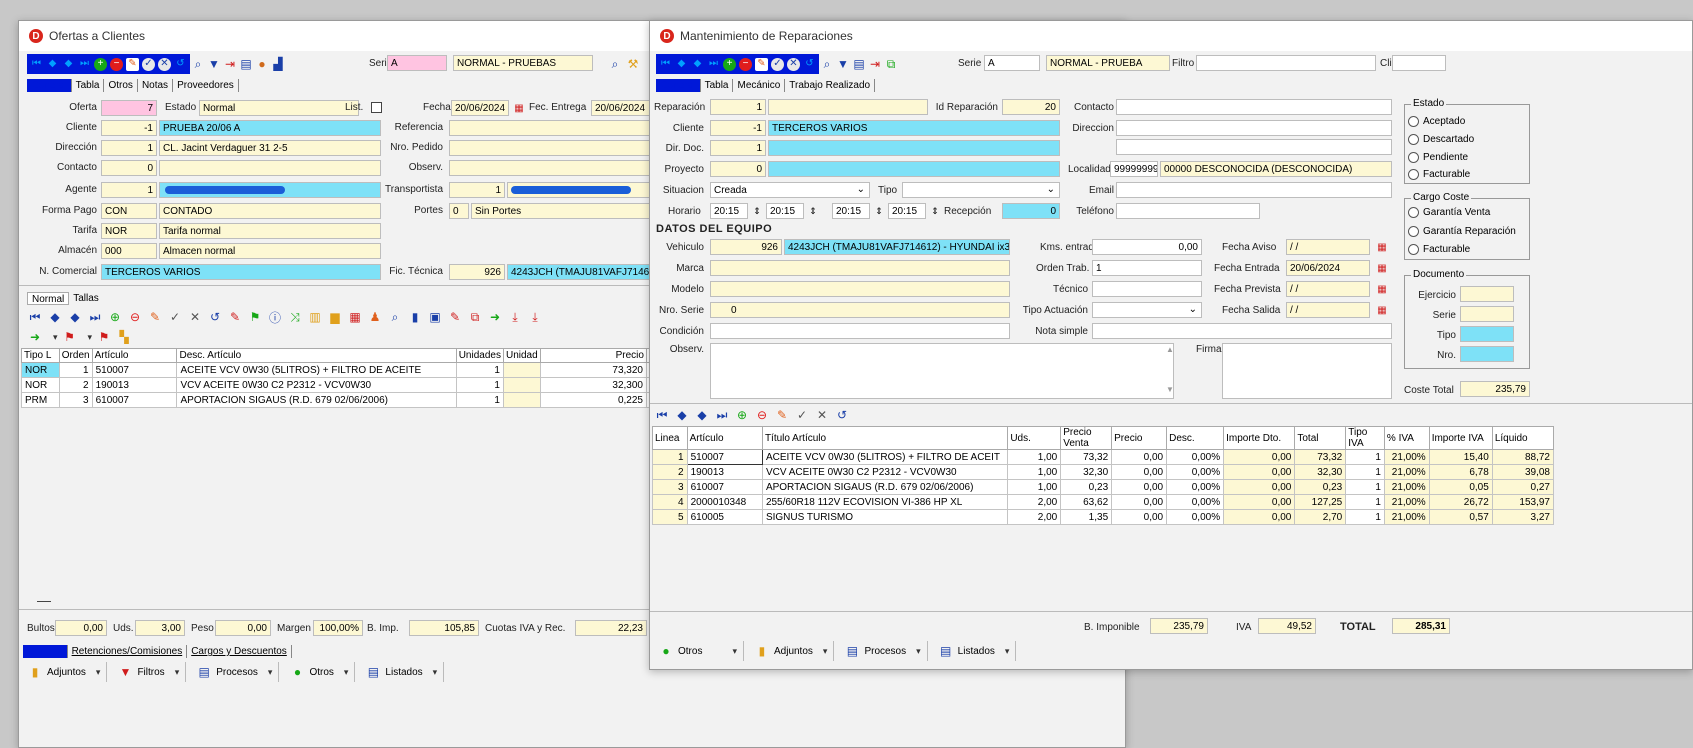  Describe the element at coordinates (129, 148) in the screenshot. I see `direccion-code: 1` at that location.